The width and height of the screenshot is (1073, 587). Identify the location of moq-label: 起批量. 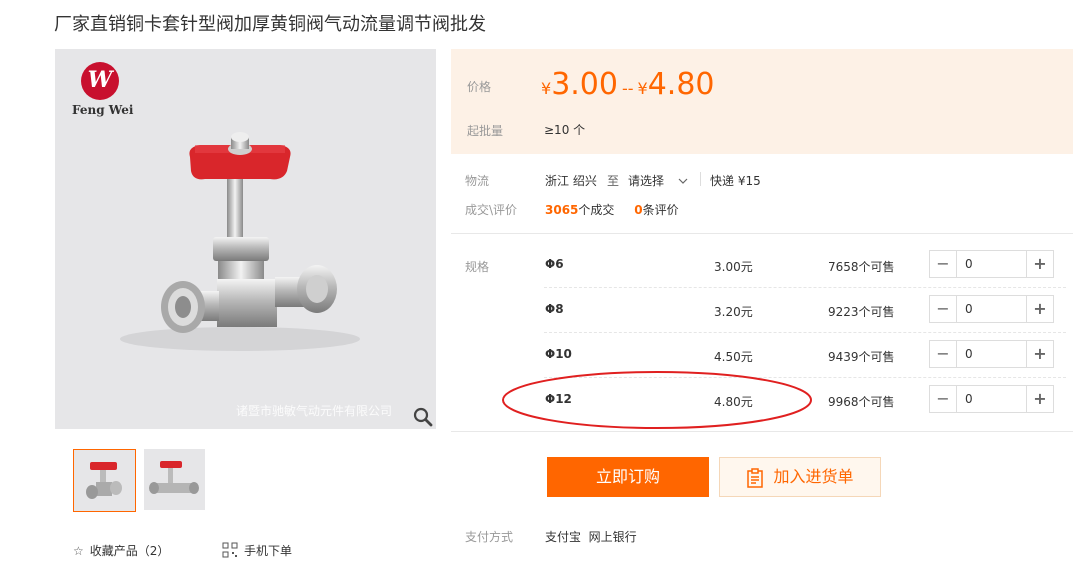
(485, 131).